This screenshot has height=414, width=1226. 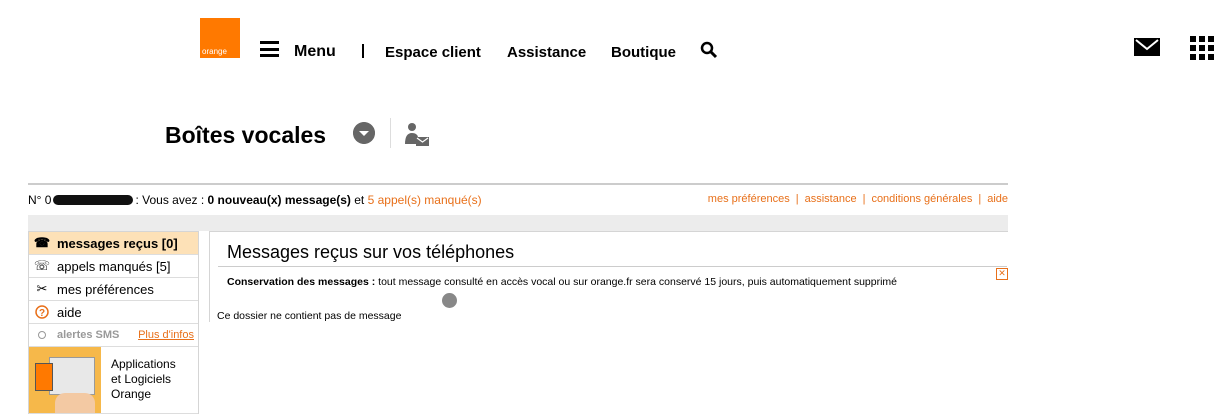 I want to click on empty-folder-message: Ce dossier ne contient pas de message, so click(x=309, y=316).